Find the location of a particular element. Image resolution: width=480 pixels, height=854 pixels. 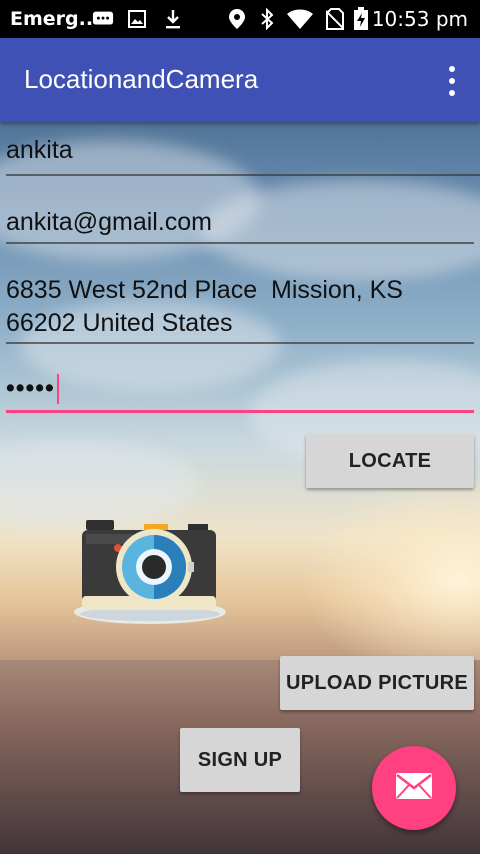

camera-icon is located at coordinates (150, 570).